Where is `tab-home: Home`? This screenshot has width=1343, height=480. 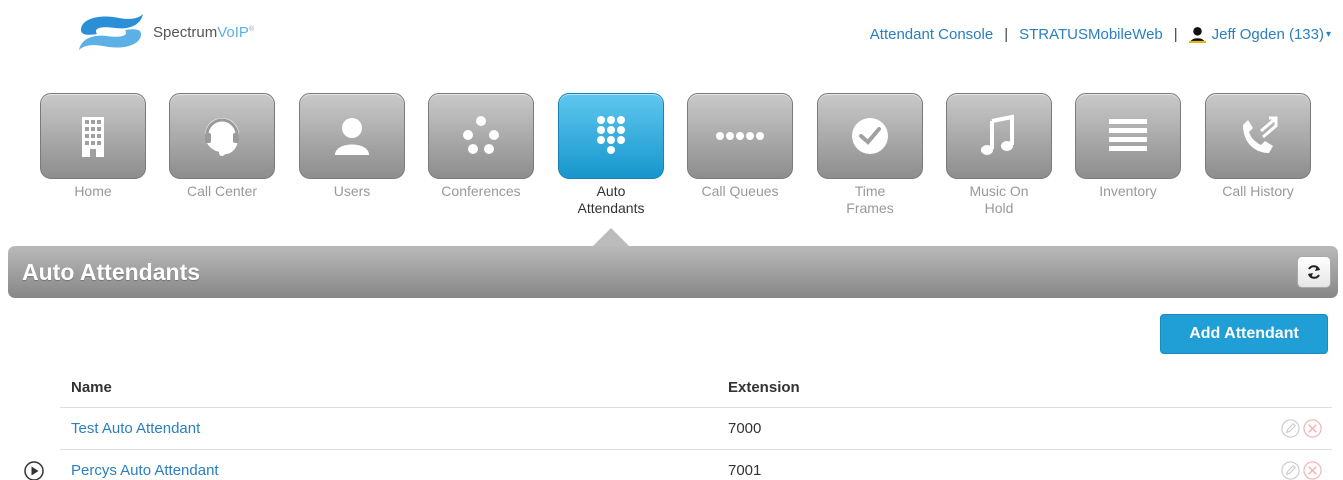 tab-home: Home is located at coordinates (93, 168).